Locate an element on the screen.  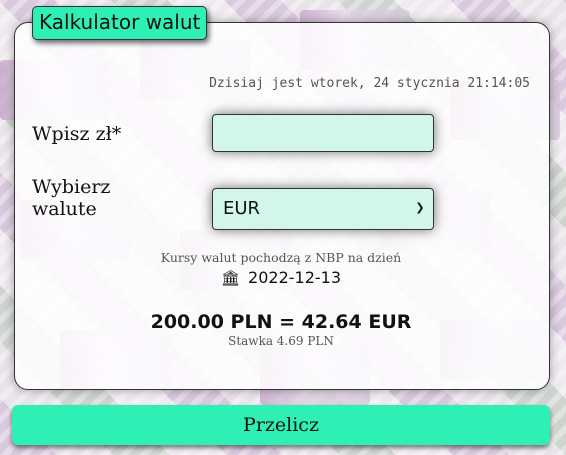
app-title: Kalkulator walut is located at coordinates (120, 23).